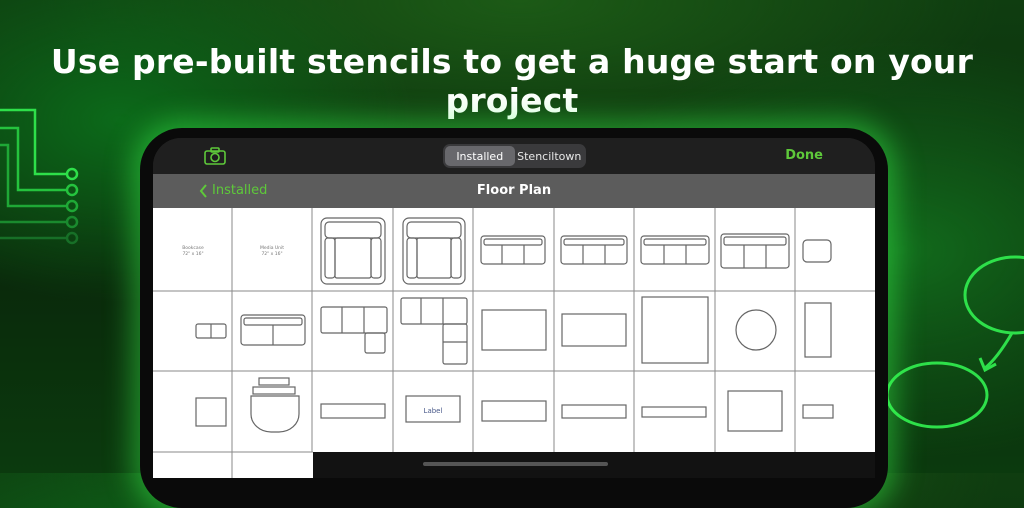 The width and height of the screenshot is (1024, 508). Describe the element at coordinates (818, 330) in the screenshot. I see `long-table-stencil` at that location.